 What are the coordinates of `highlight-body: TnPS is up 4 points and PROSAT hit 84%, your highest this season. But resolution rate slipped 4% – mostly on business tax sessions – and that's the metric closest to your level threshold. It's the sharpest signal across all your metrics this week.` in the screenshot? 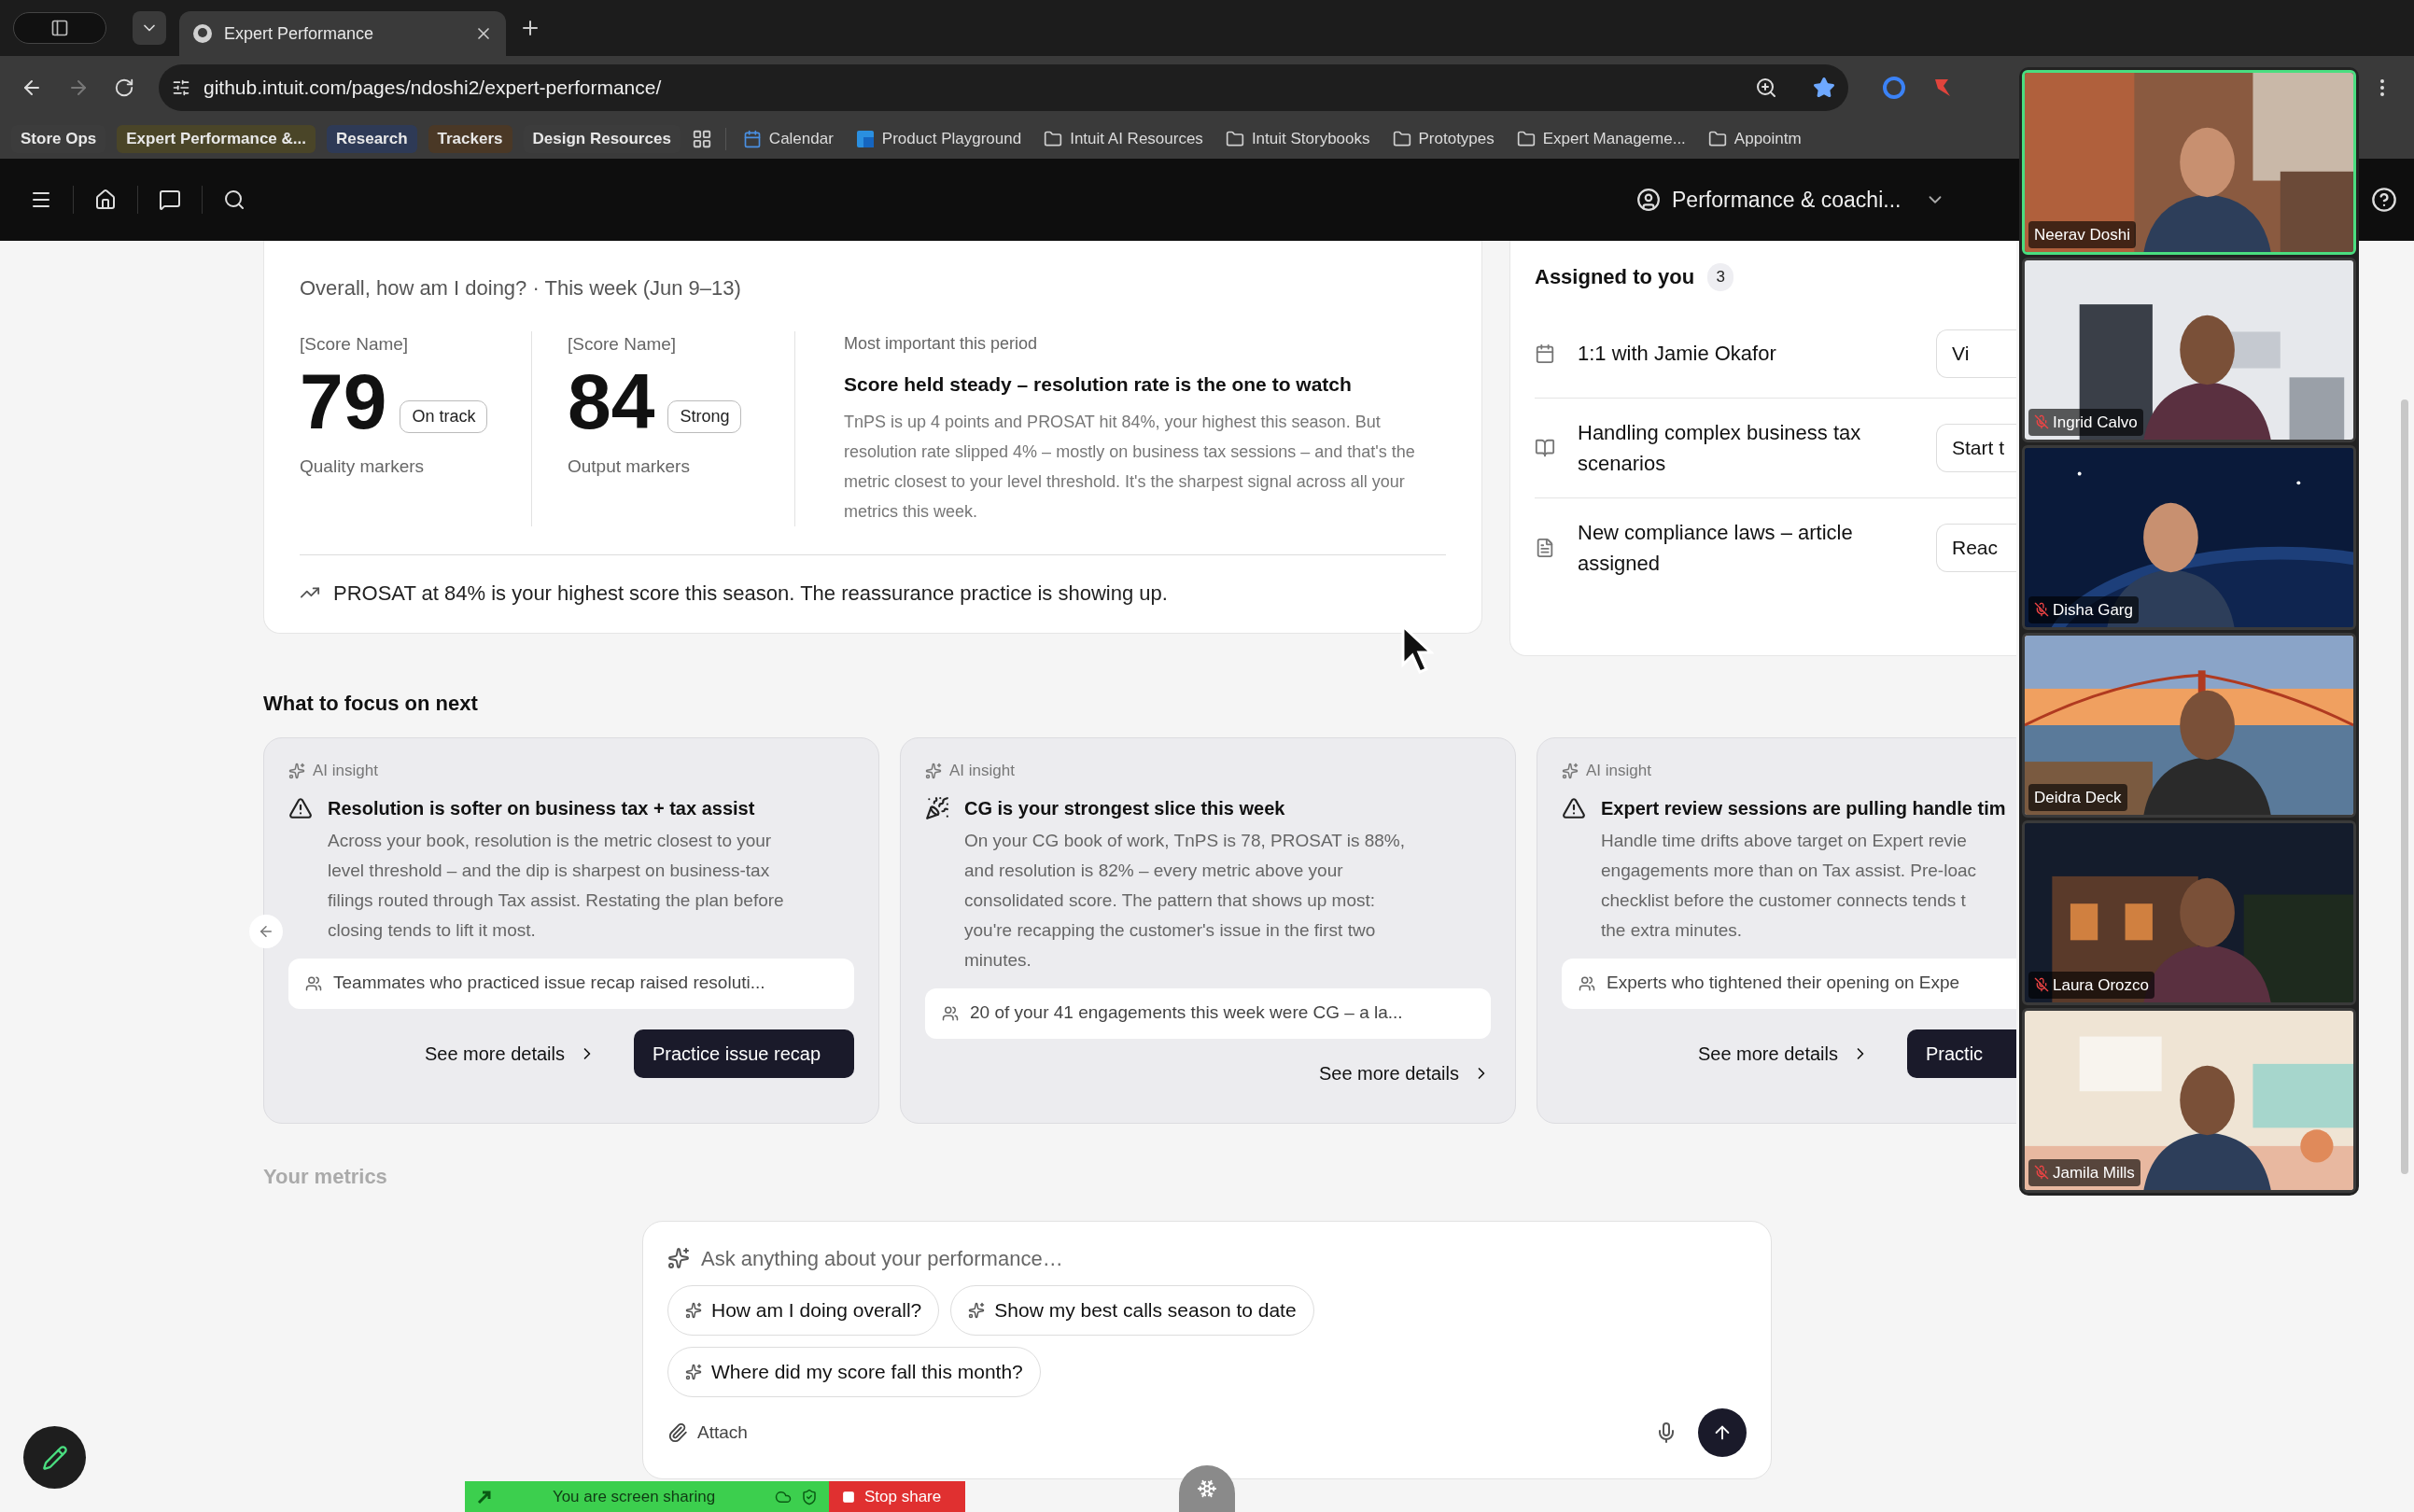 It's located at (1130, 467).